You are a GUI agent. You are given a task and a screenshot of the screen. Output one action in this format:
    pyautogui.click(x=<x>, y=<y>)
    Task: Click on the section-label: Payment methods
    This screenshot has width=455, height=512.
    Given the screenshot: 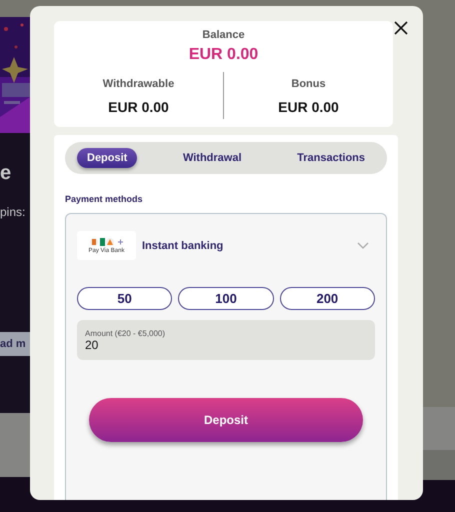 What is the action you would take?
    pyautogui.click(x=104, y=199)
    